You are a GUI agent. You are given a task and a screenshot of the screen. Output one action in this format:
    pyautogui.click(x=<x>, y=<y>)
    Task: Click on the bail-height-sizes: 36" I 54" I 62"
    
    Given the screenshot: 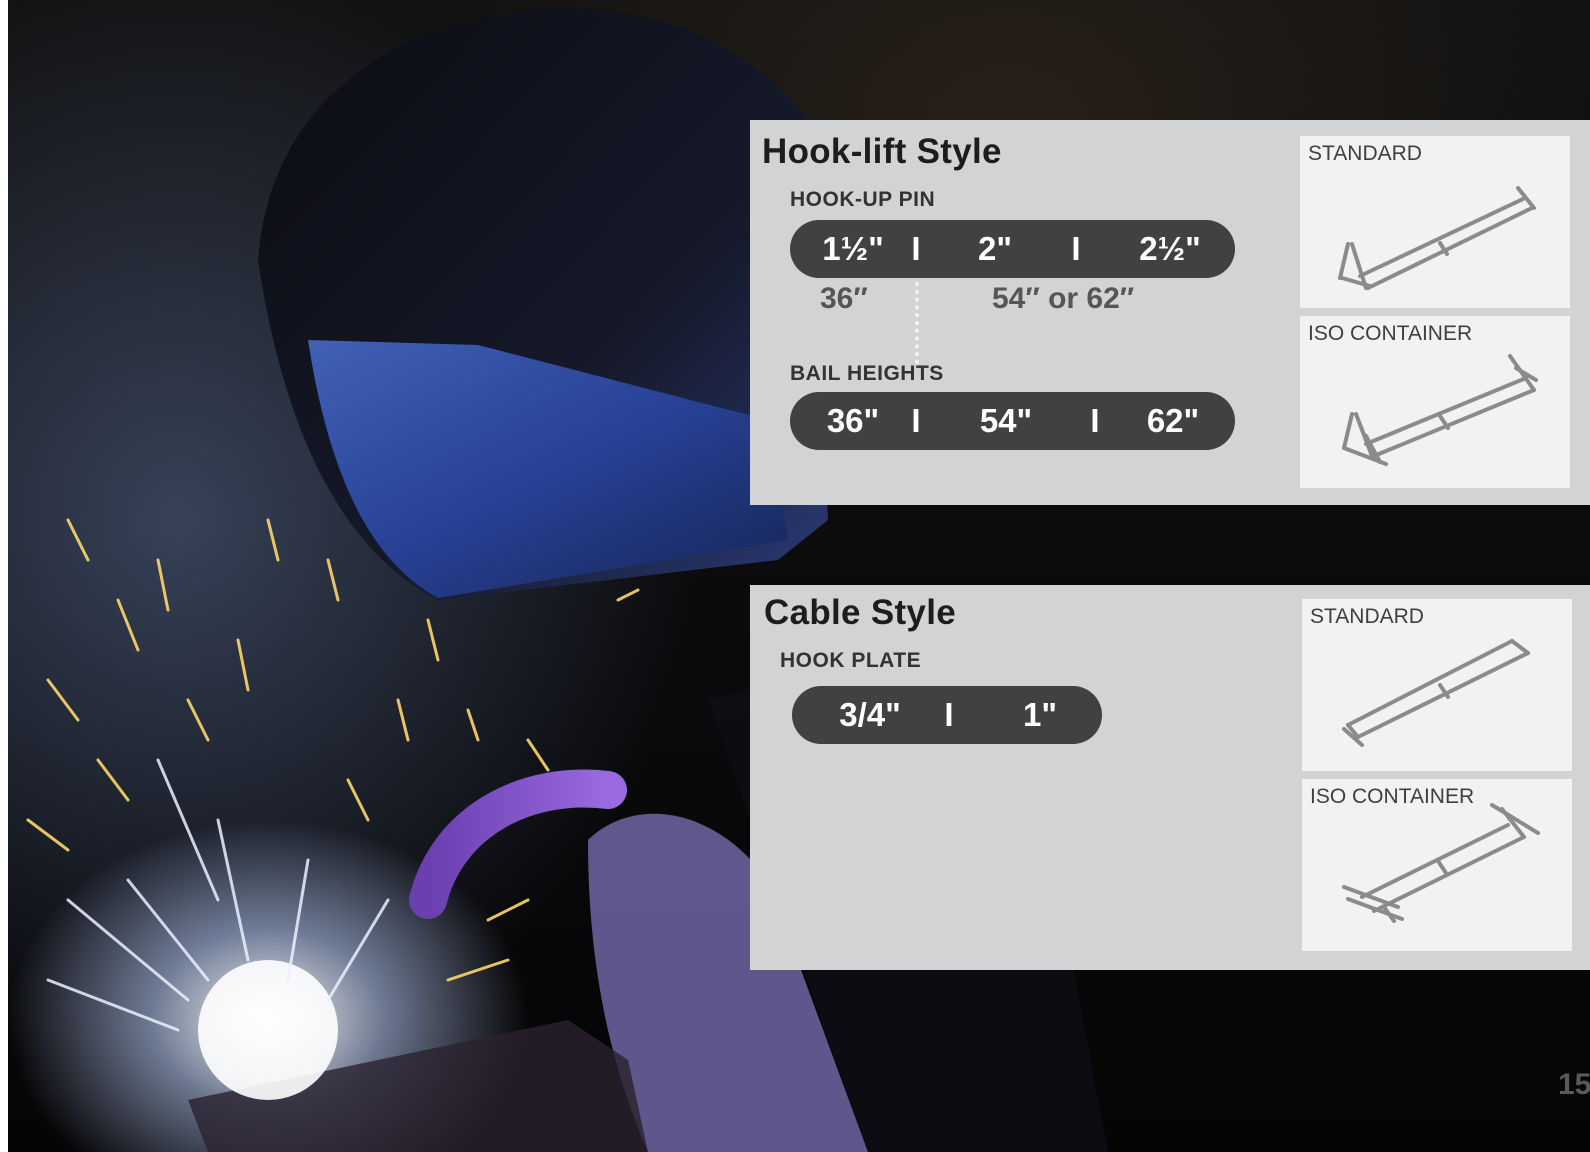 What is the action you would take?
    pyautogui.click(x=1012, y=421)
    